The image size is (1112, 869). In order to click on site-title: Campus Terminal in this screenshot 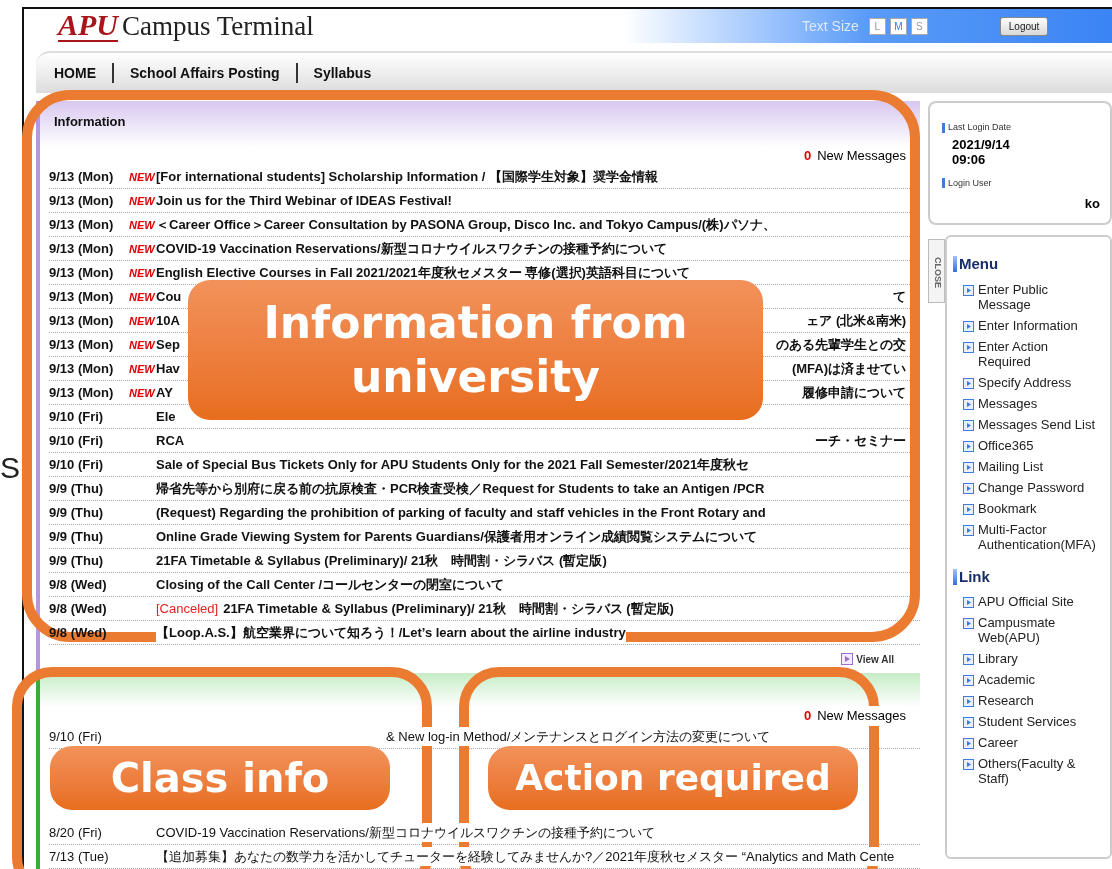, I will do `click(218, 26)`.